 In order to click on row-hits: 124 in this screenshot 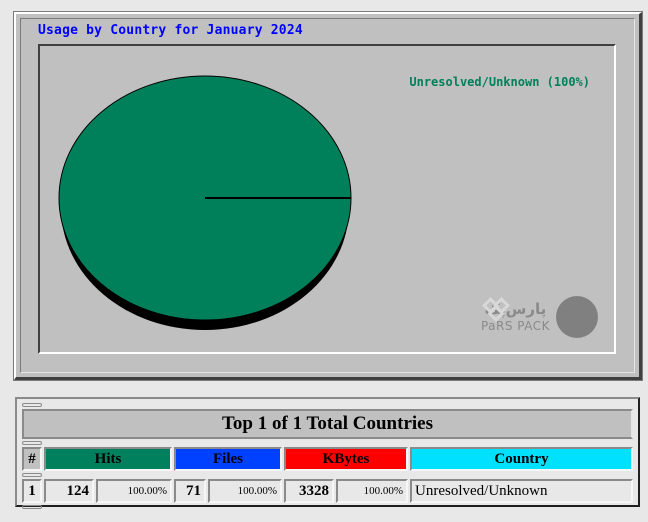, I will do `click(69, 491)`.